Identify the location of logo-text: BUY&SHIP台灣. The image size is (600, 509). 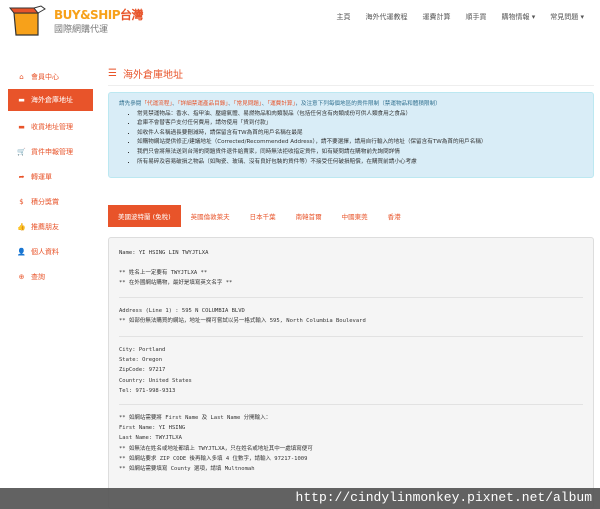
(99, 14).